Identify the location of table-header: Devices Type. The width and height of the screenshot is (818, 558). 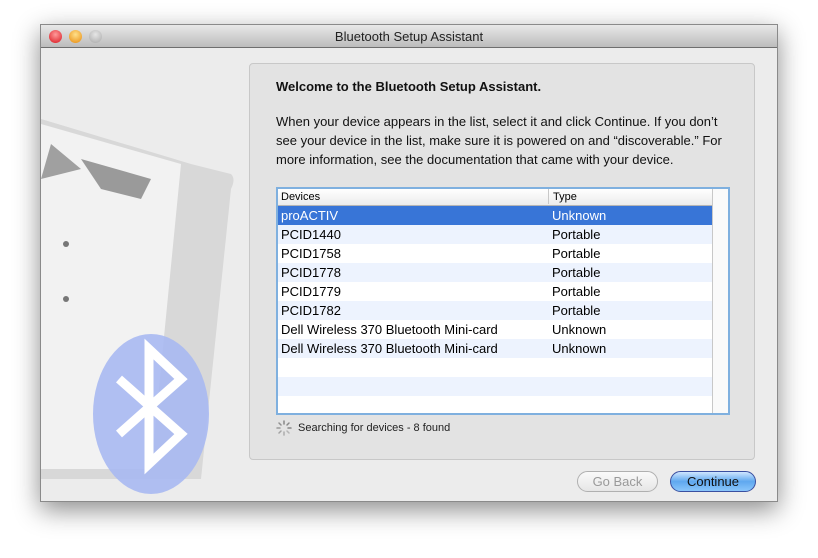
(503, 197).